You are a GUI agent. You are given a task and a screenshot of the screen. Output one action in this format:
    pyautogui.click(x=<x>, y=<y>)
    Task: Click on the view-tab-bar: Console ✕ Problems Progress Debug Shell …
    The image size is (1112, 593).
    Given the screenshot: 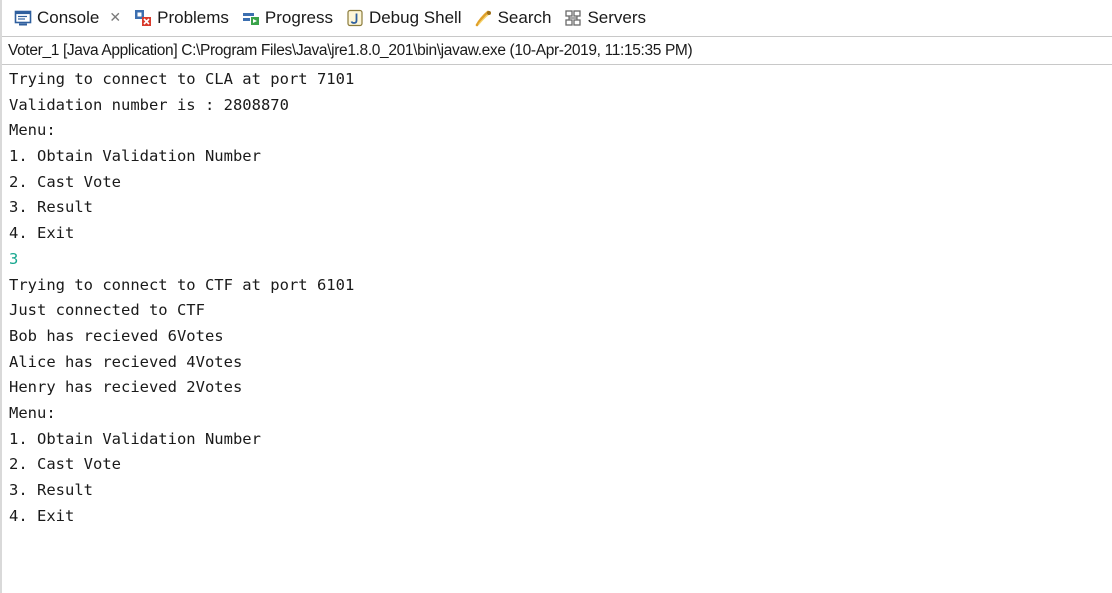 What is the action you would take?
    pyautogui.click(x=557, y=18)
    